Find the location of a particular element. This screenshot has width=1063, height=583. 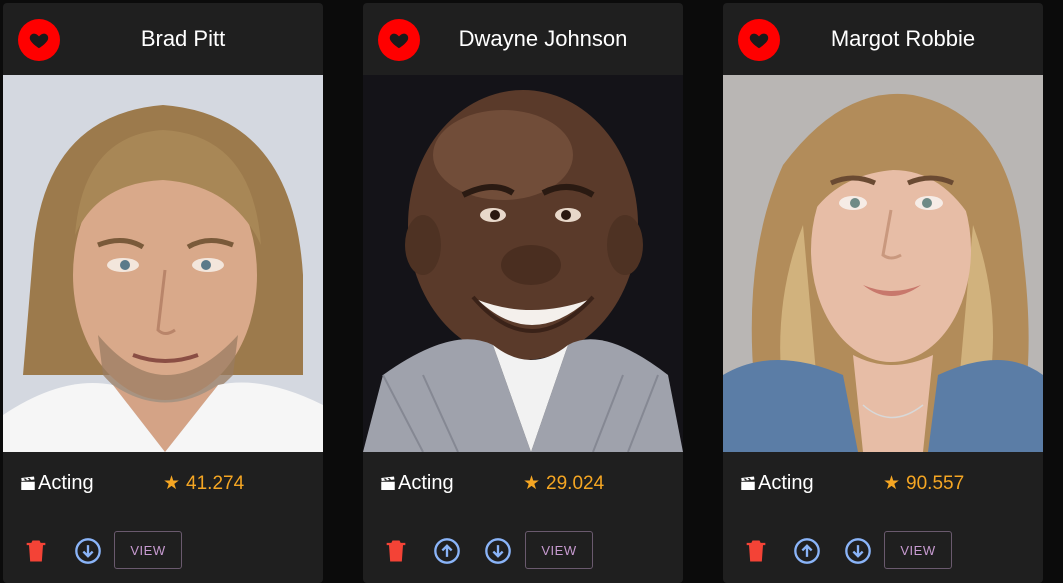

popularity-value: 29.024 is located at coordinates (575, 483).